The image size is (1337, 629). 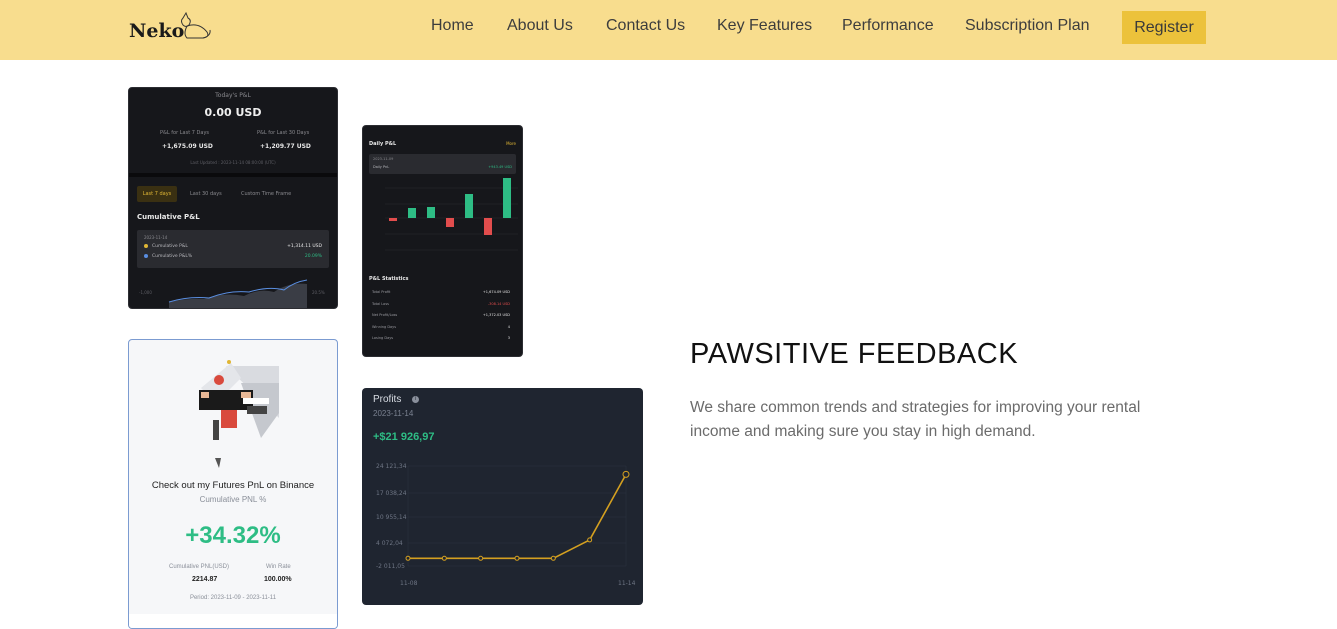 What do you see at coordinates (278, 567) in the screenshot?
I see `stat2-label: Win Rate` at bounding box center [278, 567].